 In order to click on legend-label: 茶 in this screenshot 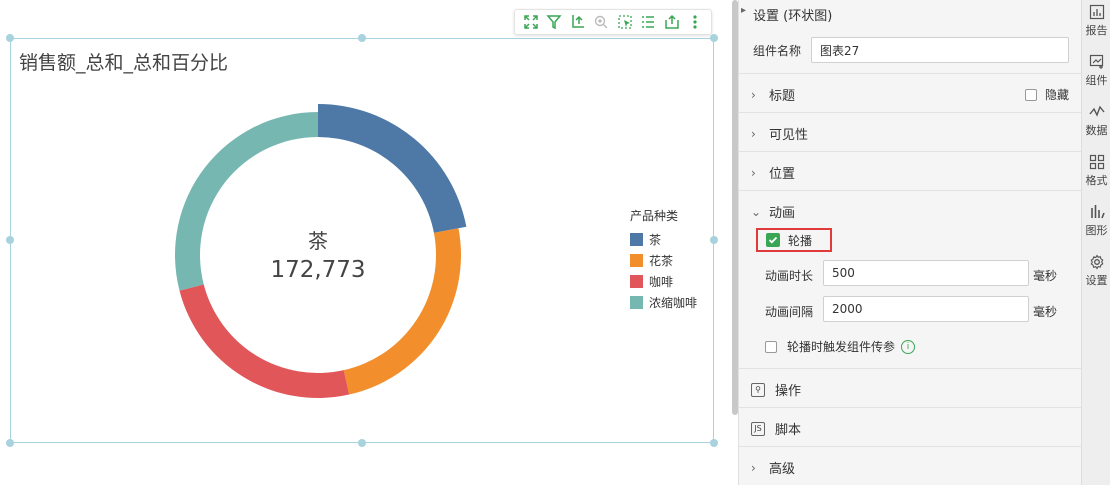, I will do `click(655, 240)`.